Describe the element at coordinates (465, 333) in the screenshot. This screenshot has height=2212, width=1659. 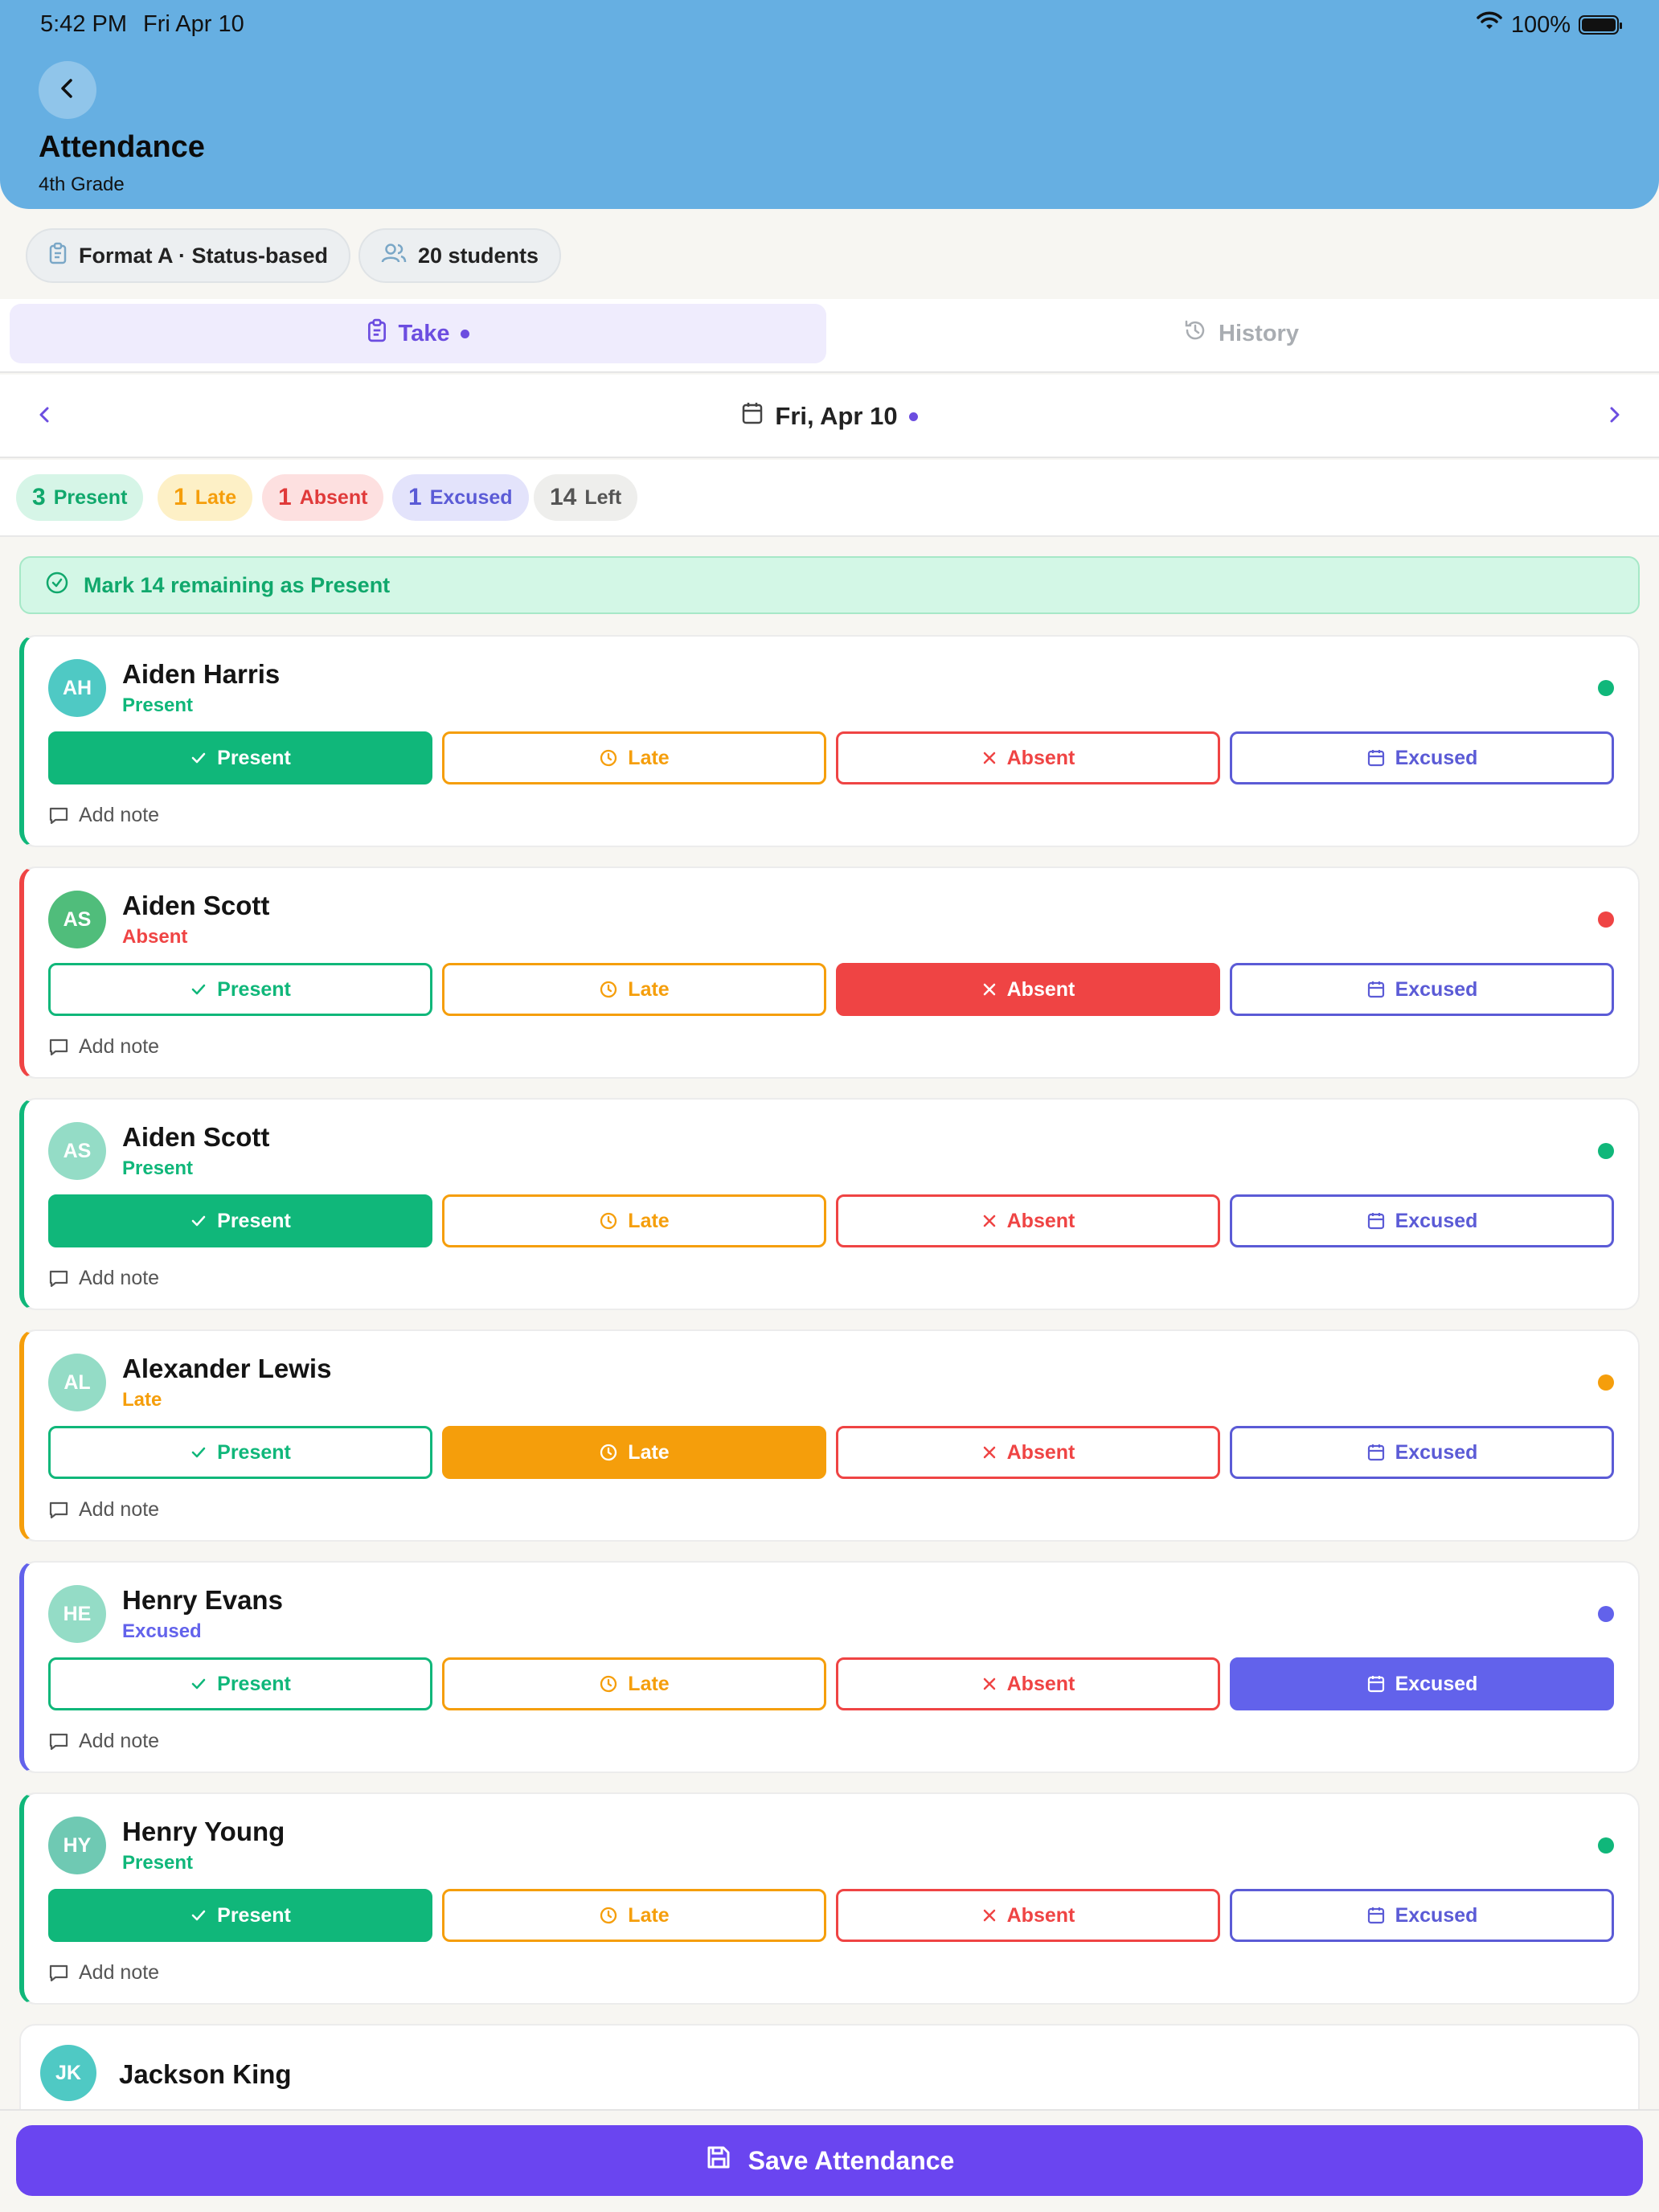
I see `unsaved-dot` at that location.